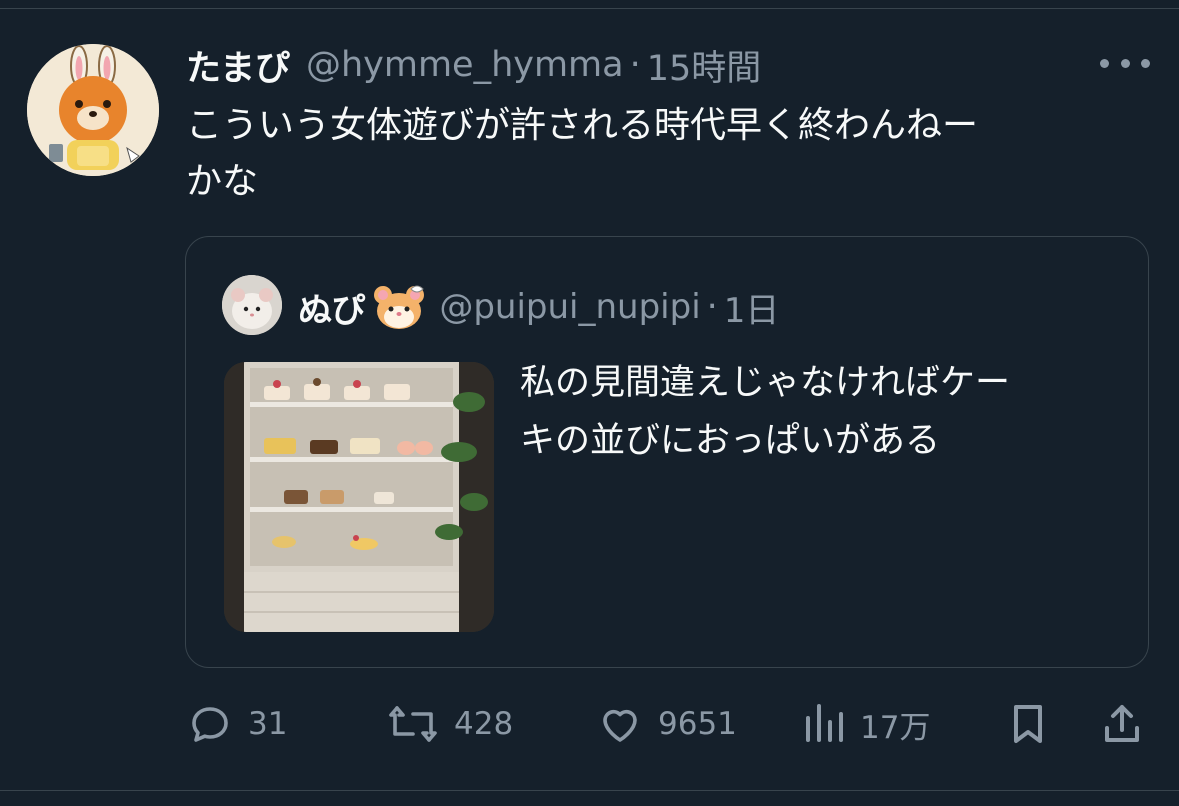  I want to click on quoted-media-image, so click(359, 497).